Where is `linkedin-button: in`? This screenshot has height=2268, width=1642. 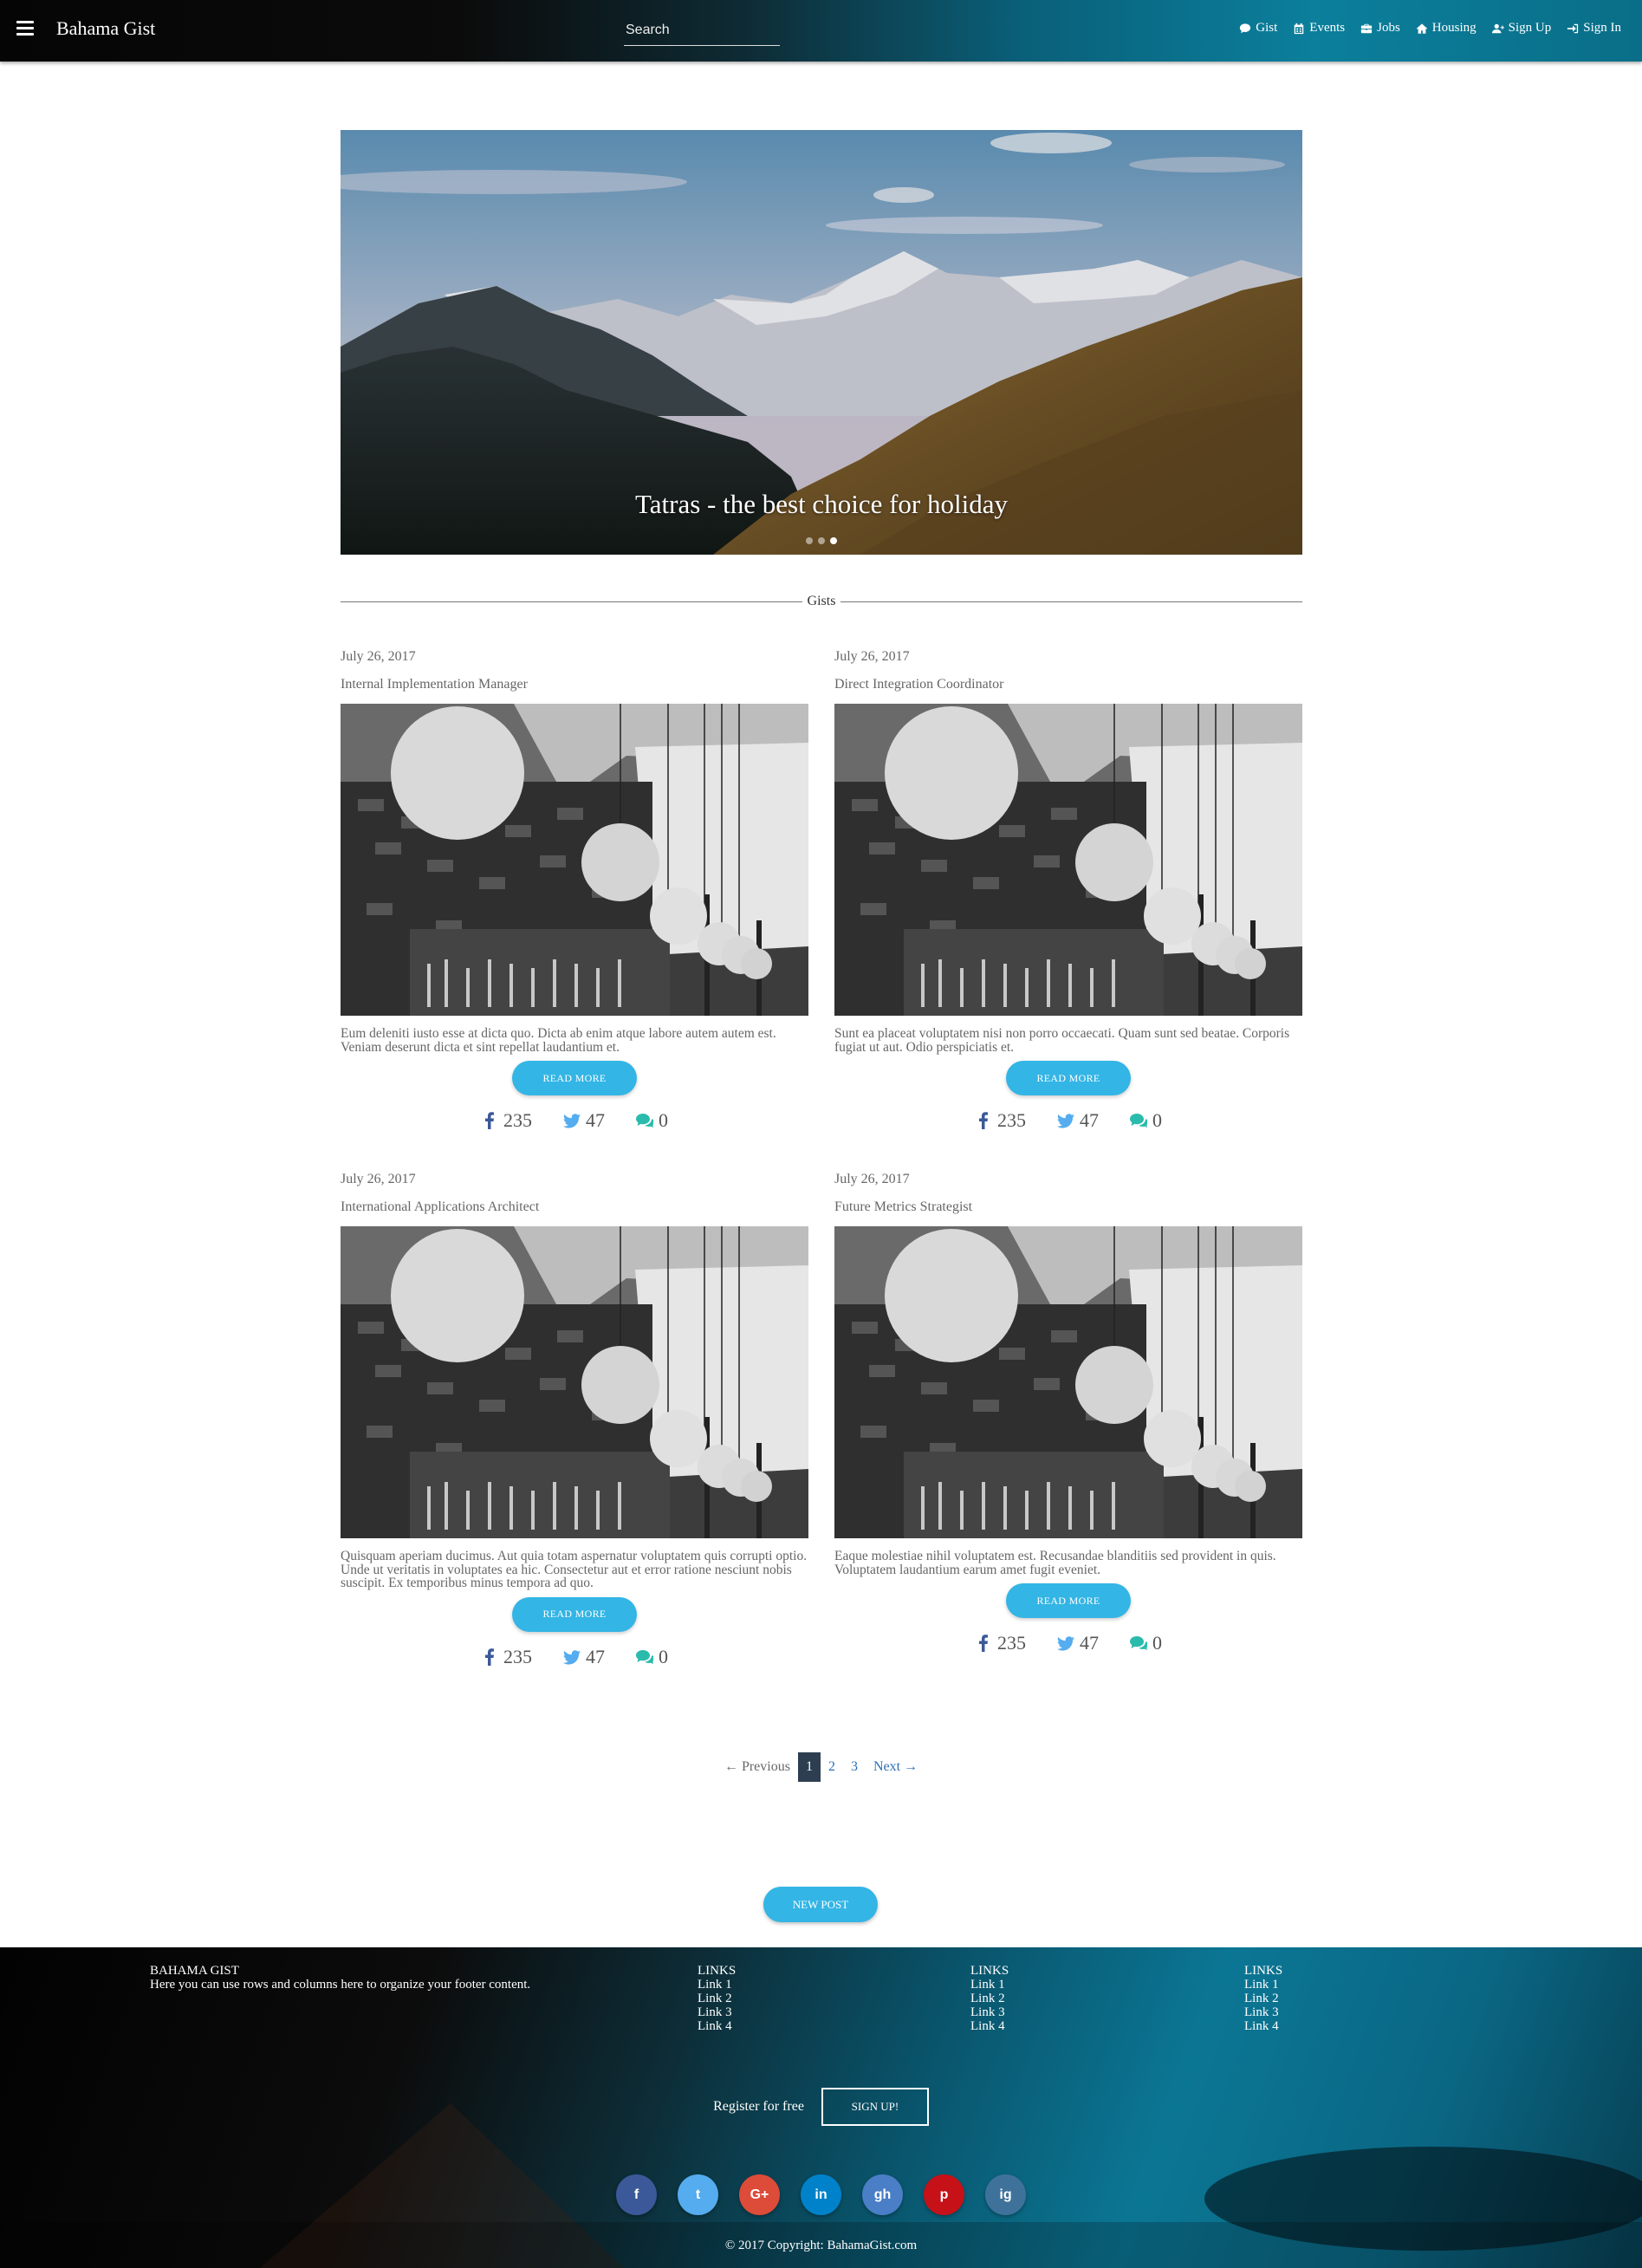 linkedin-button: in is located at coordinates (821, 2194).